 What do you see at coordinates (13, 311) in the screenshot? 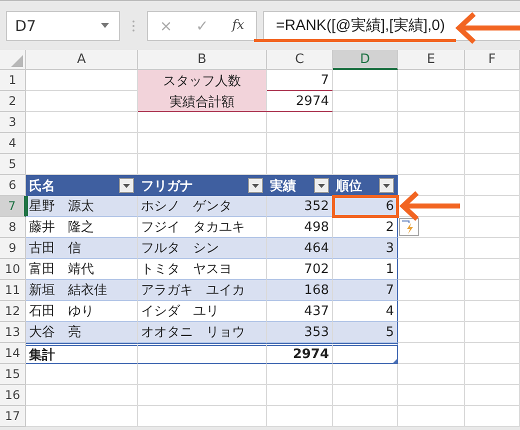
I see `row-header: 12` at bounding box center [13, 311].